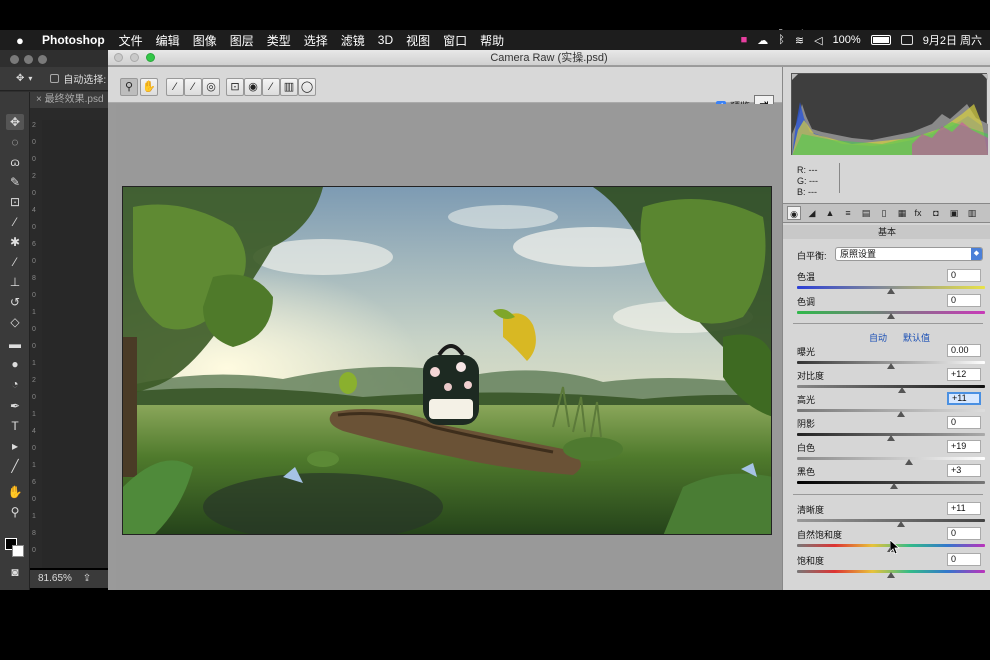 The width and height of the screenshot is (990, 660). Describe the element at coordinates (353, 40) in the screenshot. I see `menu-filter: 滤镜` at that location.